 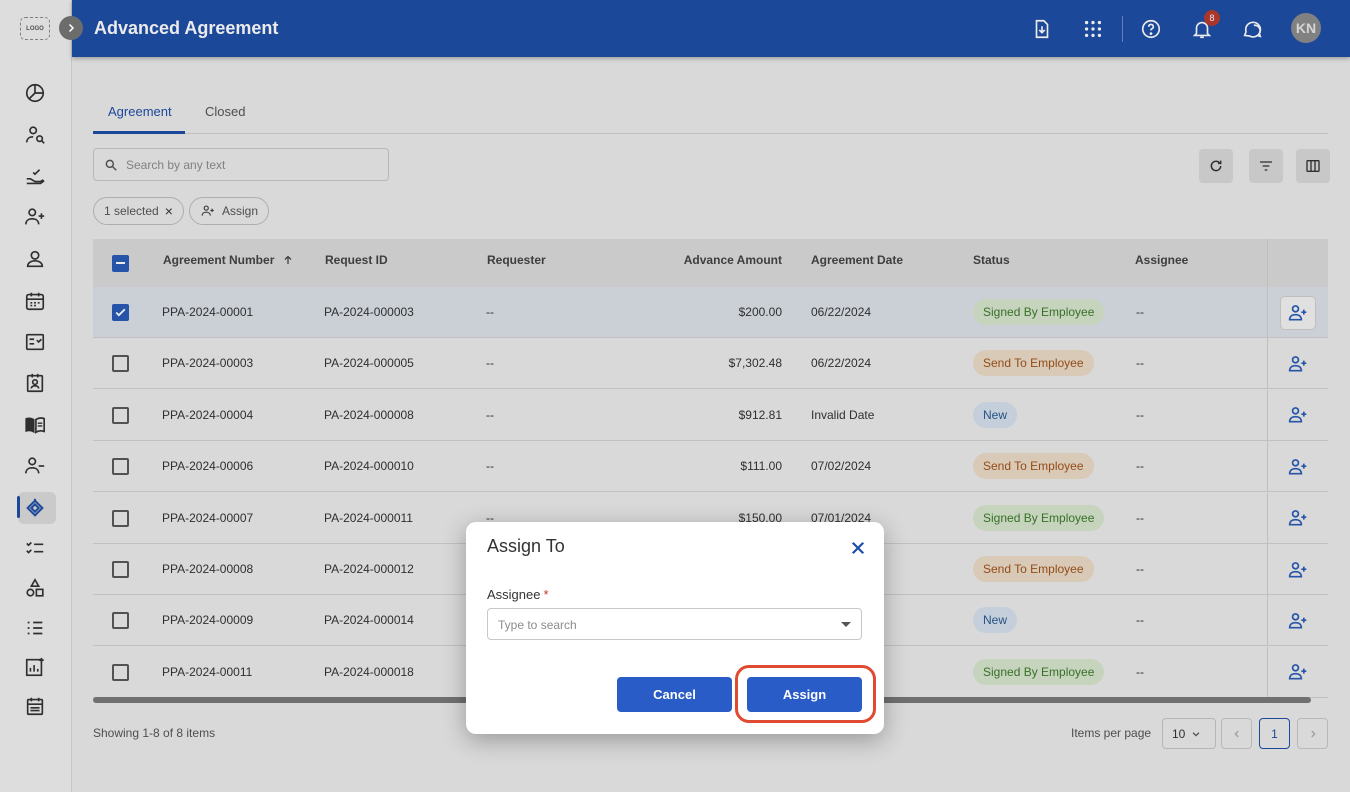 I want to click on cancel-button: Cancel, so click(x=674, y=694).